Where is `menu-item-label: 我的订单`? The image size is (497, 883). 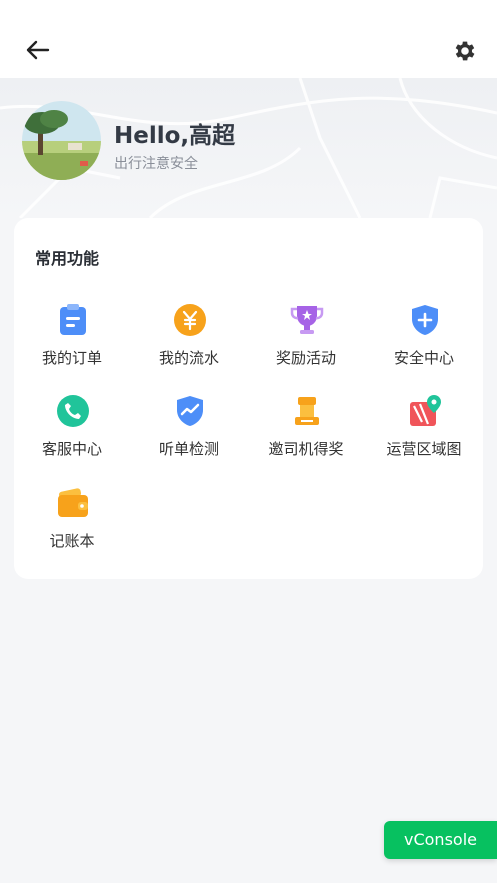 menu-item-label: 我的订单 is located at coordinates (71, 358).